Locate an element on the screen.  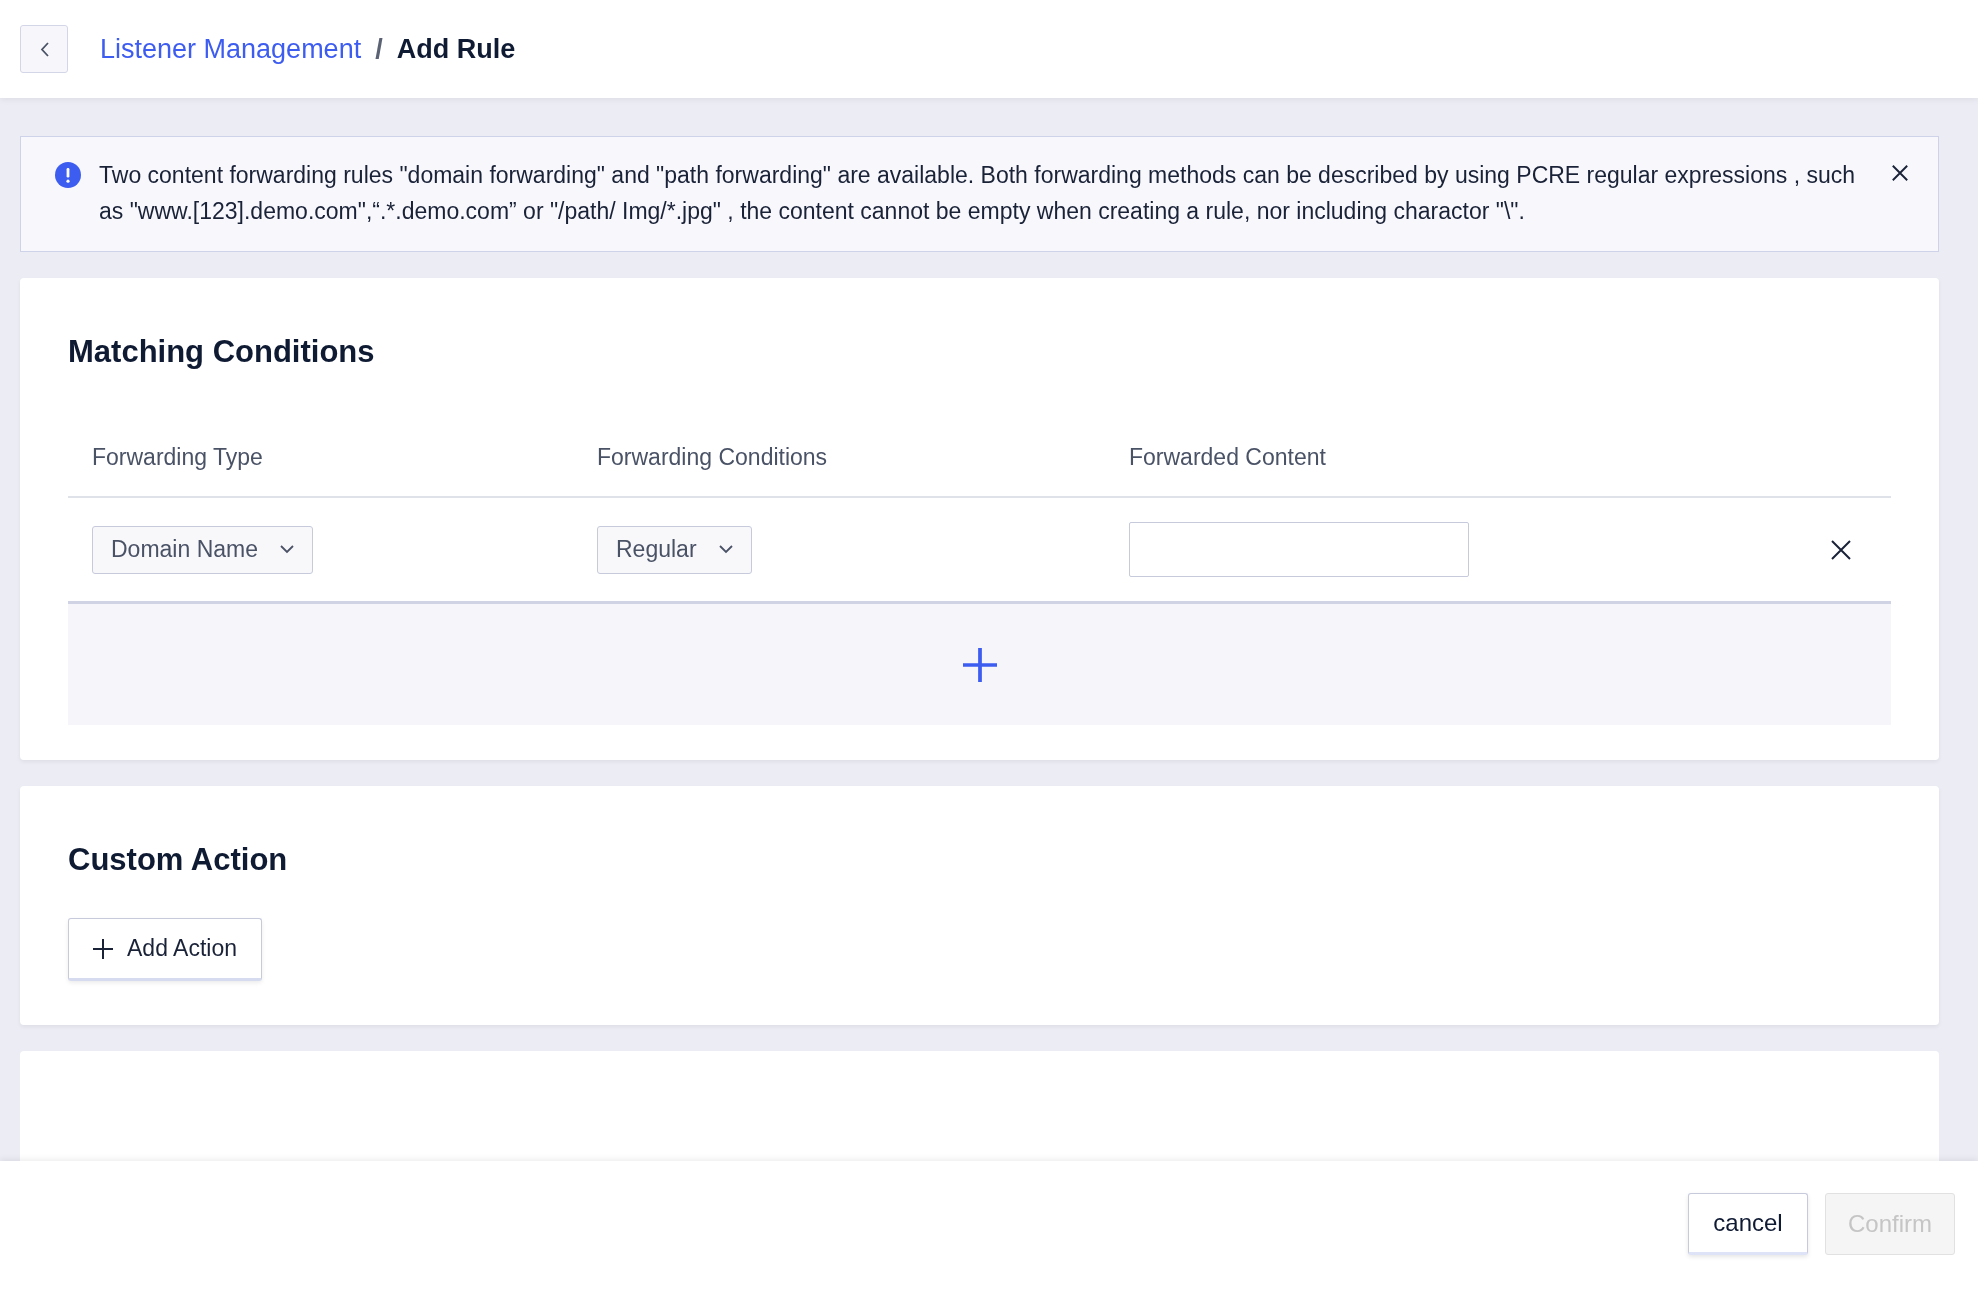
content-input is located at coordinates (1299, 549).